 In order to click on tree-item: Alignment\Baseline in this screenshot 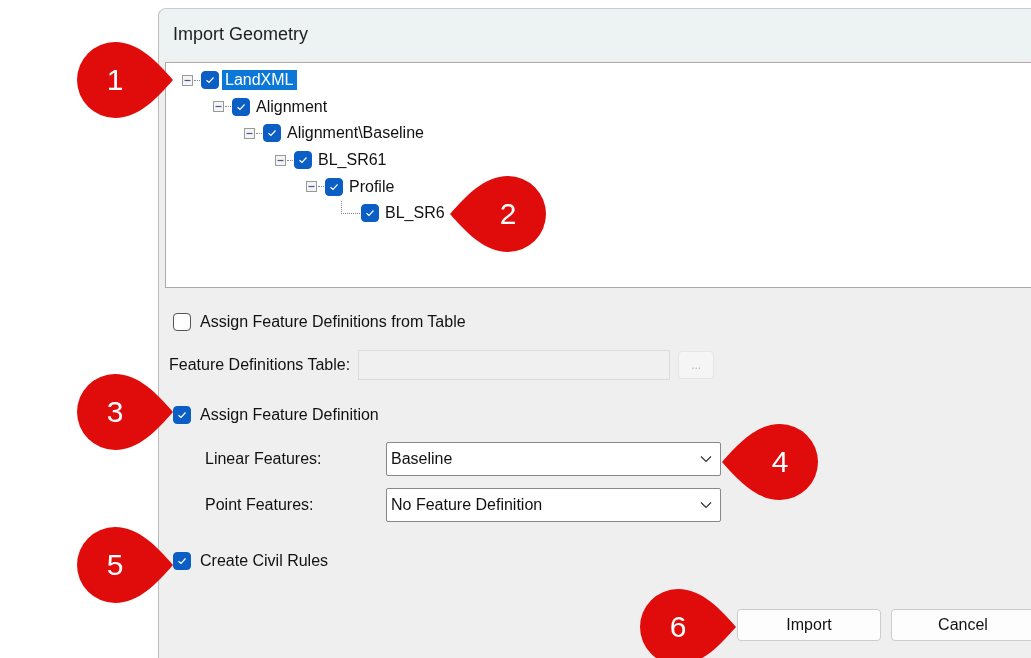, I will do `click(355, 133)`.